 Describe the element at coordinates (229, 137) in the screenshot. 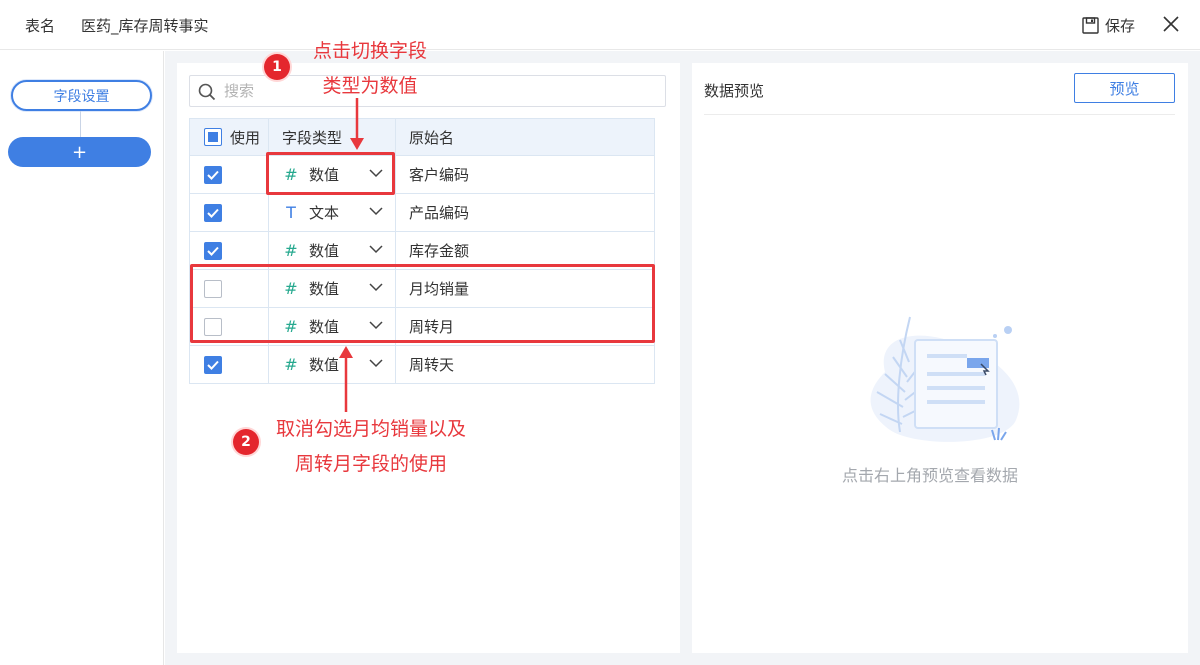

I see `header-use: 使用` at that location.